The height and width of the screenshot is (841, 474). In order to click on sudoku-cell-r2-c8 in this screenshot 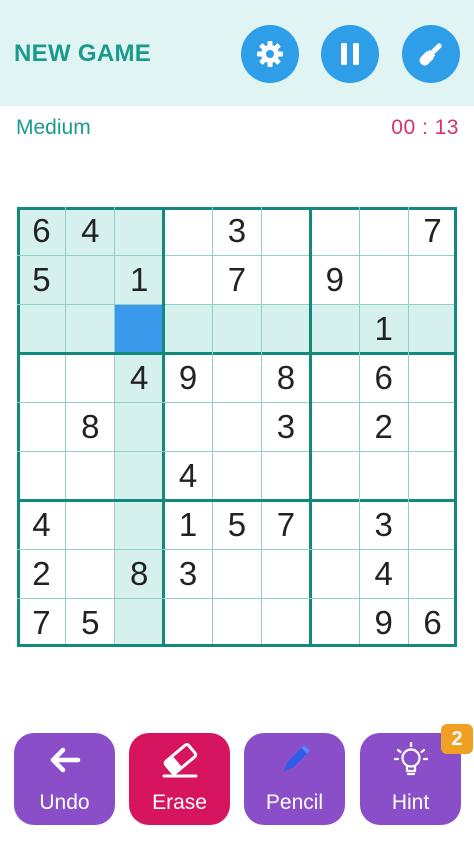, I will do `click(383, 280)`.